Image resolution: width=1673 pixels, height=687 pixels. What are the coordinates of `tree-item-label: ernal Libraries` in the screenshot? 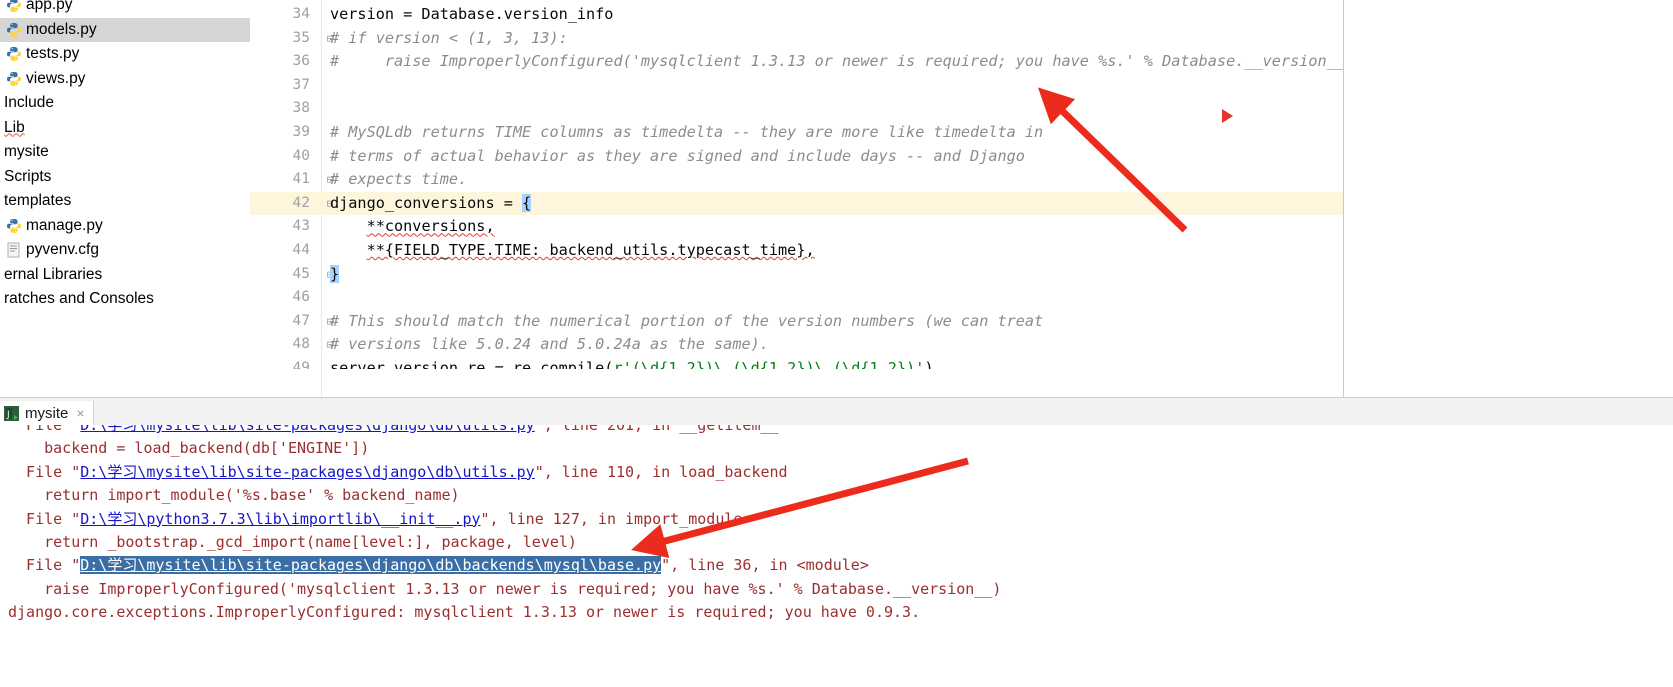 It's located at (53, 274).